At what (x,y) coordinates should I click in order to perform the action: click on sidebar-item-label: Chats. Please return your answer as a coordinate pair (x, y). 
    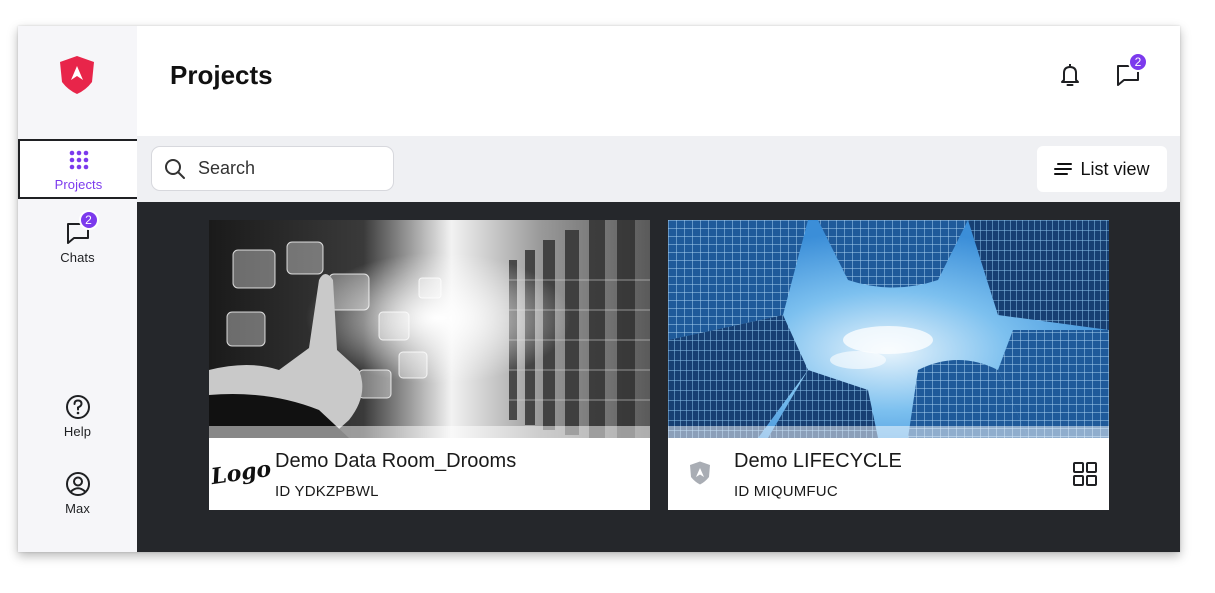
    Looking at the image, I should click on (77, 257).